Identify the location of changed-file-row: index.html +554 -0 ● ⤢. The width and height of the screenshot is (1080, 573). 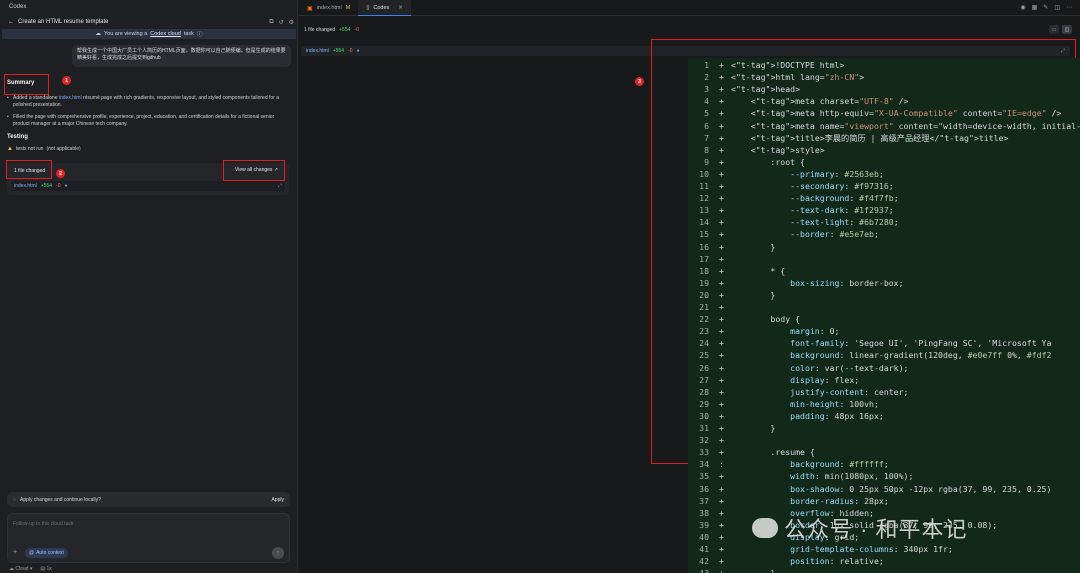
(148, 186).